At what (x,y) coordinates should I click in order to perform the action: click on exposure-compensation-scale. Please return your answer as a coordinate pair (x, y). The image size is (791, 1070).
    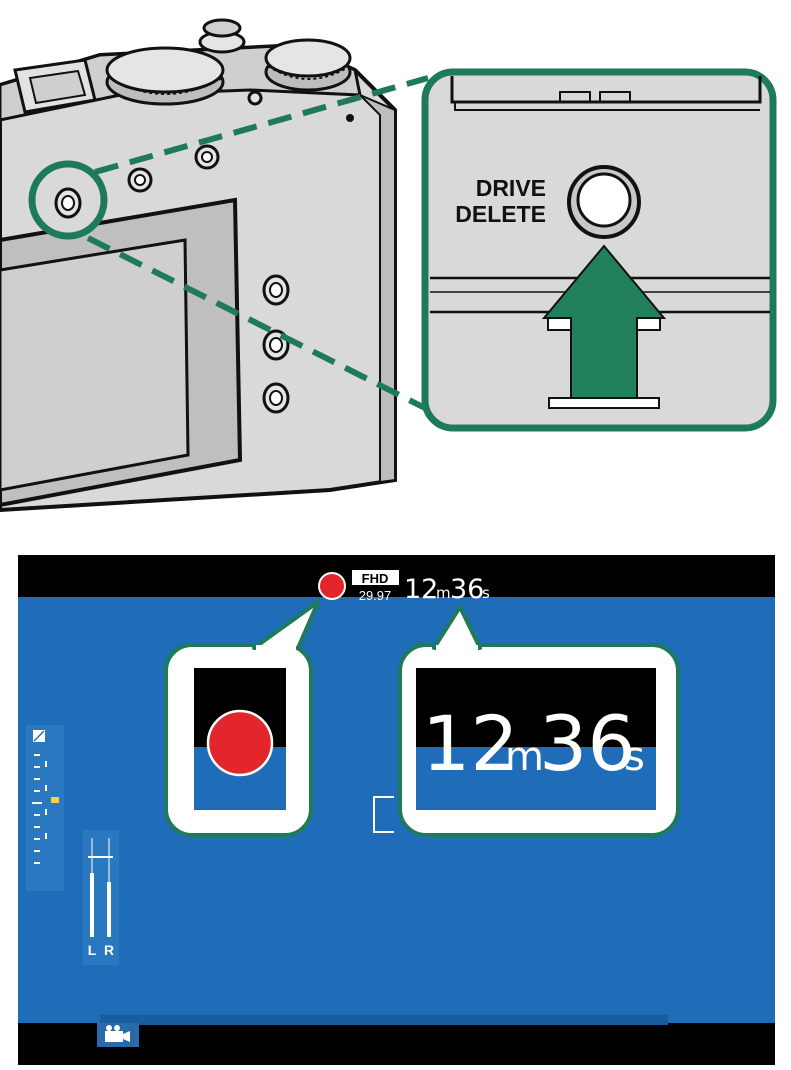
    Looking at the image, I should click on (45, 808).